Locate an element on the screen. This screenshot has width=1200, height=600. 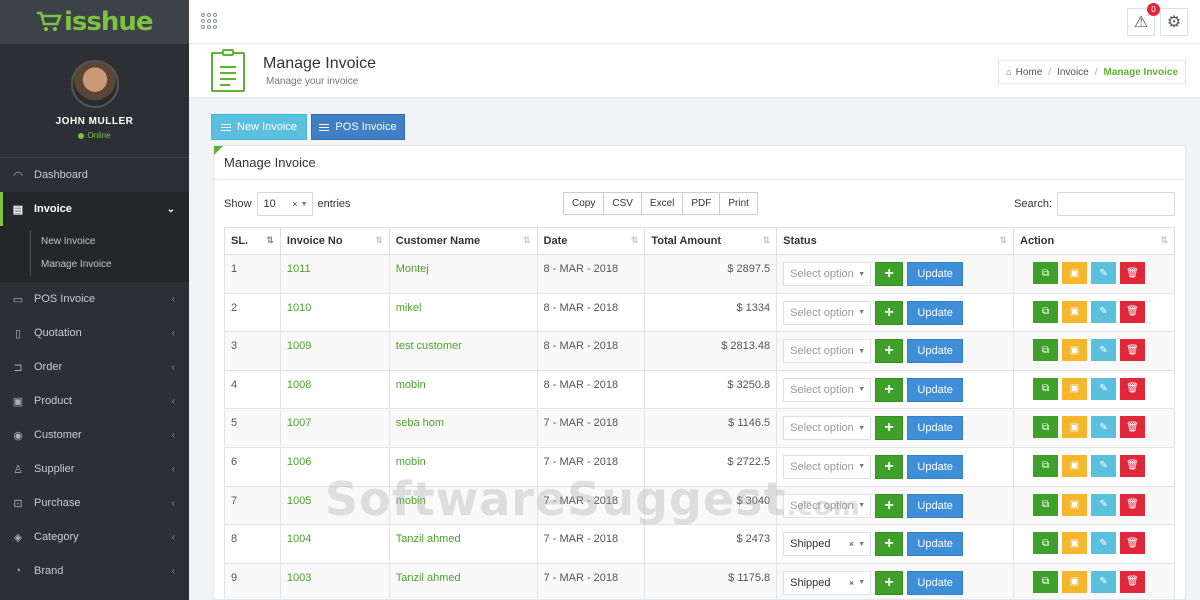
cell-customer-name: seba hom is located at coordinates (463, 428).